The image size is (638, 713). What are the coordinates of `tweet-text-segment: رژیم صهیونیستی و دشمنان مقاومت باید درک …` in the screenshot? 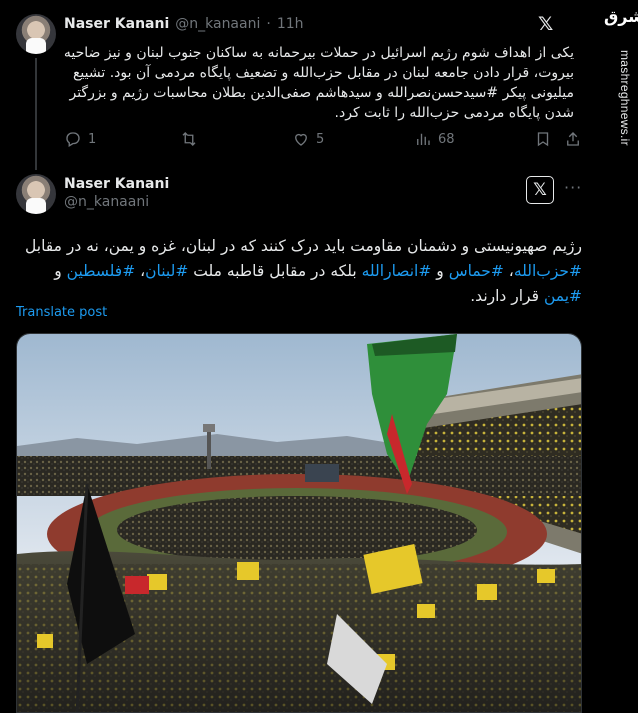 It's located at (303, 246).